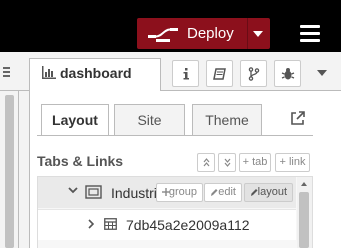  What do you see at coordinates (310, 33) in the screenshot?
I see `hamburger-menu-icon` at bounding box center [310, 33].